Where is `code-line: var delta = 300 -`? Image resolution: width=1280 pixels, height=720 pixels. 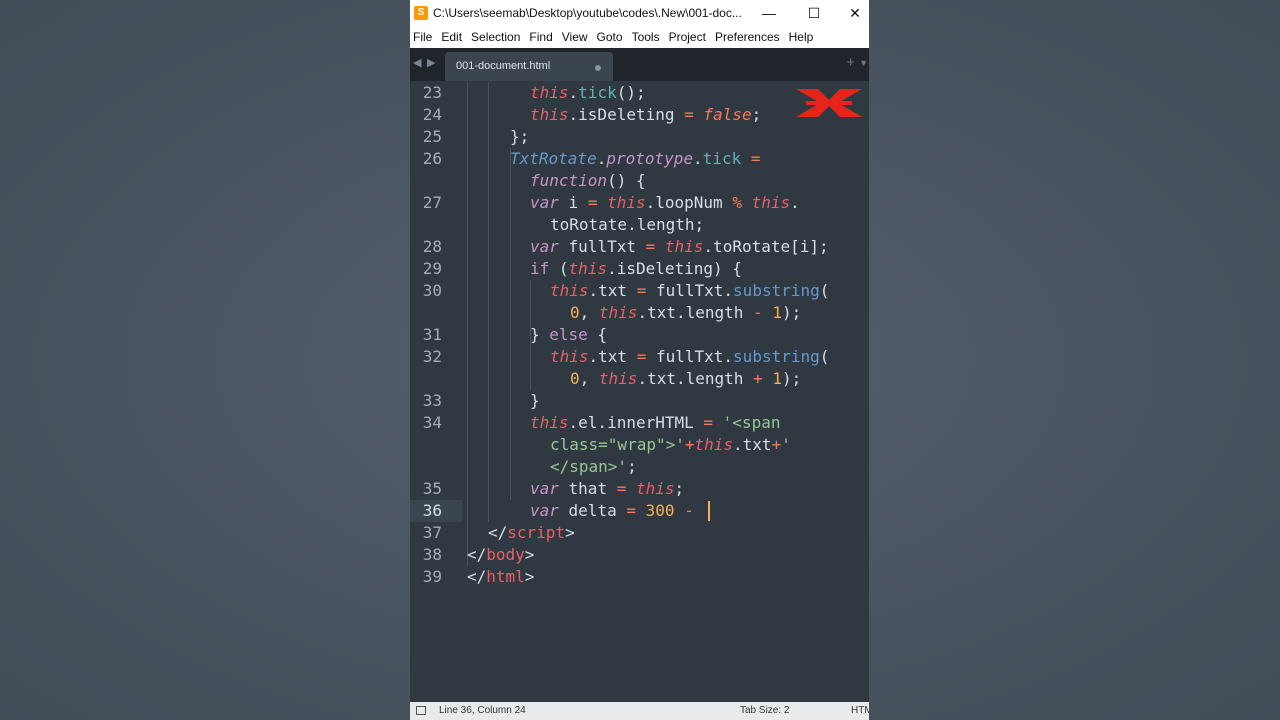 code-line: var delta = 300 - is located at coordinates (612, 511).